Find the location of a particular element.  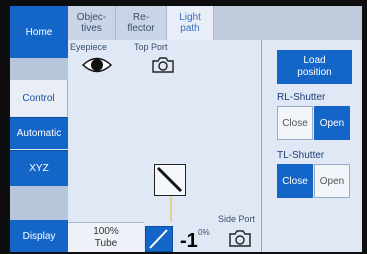

light-beam is located at coordinates (171, 209).